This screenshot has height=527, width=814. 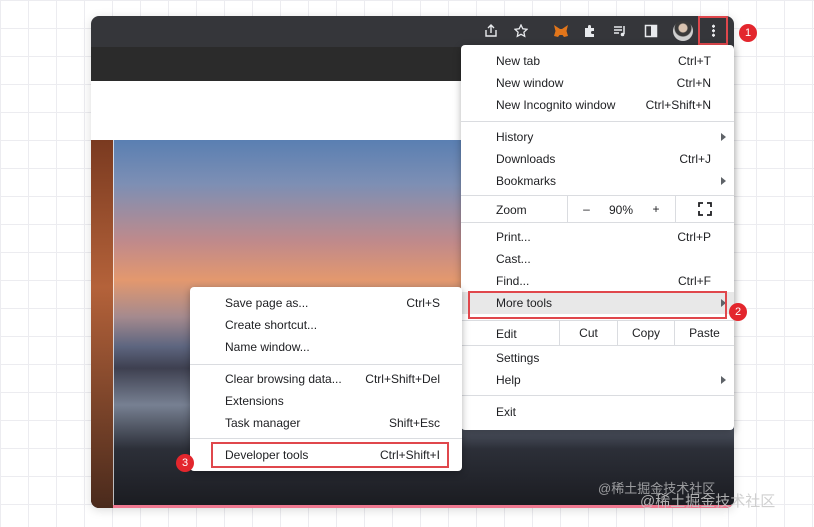 What do you see at coordinates (113, 324) in the screenshot?
I see `photo-border-line` at bounding box center [113, 324].